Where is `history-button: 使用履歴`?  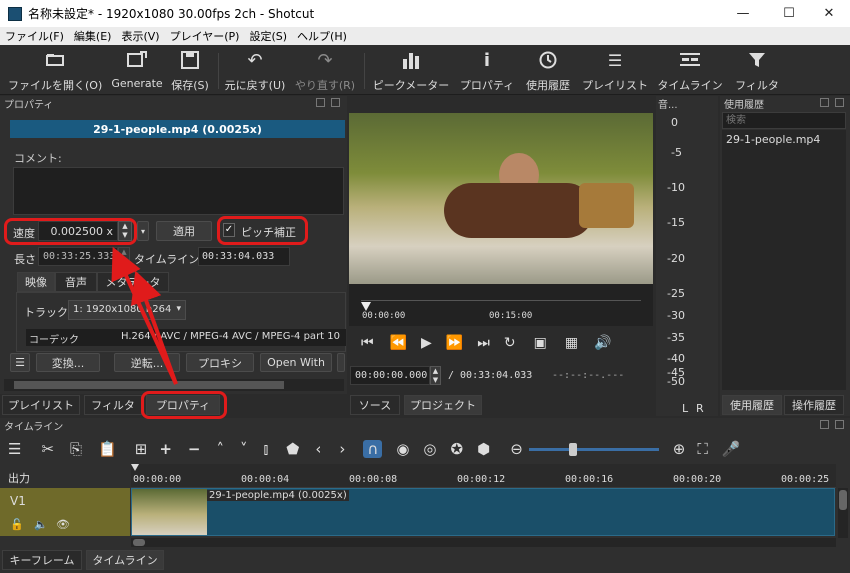 history-button: 使用履歴 is located at coordinates (548, 71).